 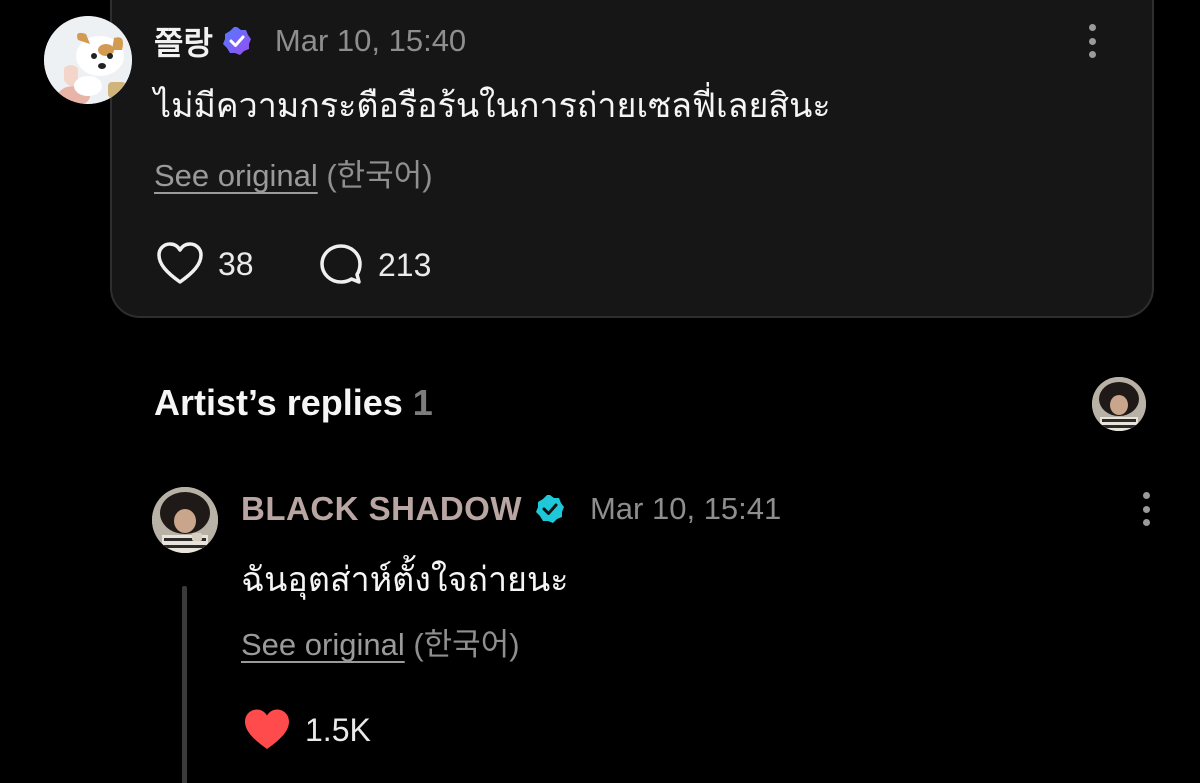 I want to click on reply-header: BLACK SHADOW Mar 10, 15:41, so click(x=511, y=509).